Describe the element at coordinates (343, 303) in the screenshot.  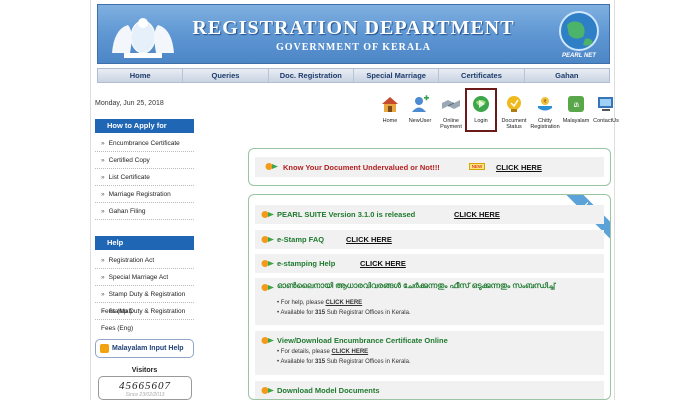
I see `aadhaar-help-link: CLICK HERE` at that location.